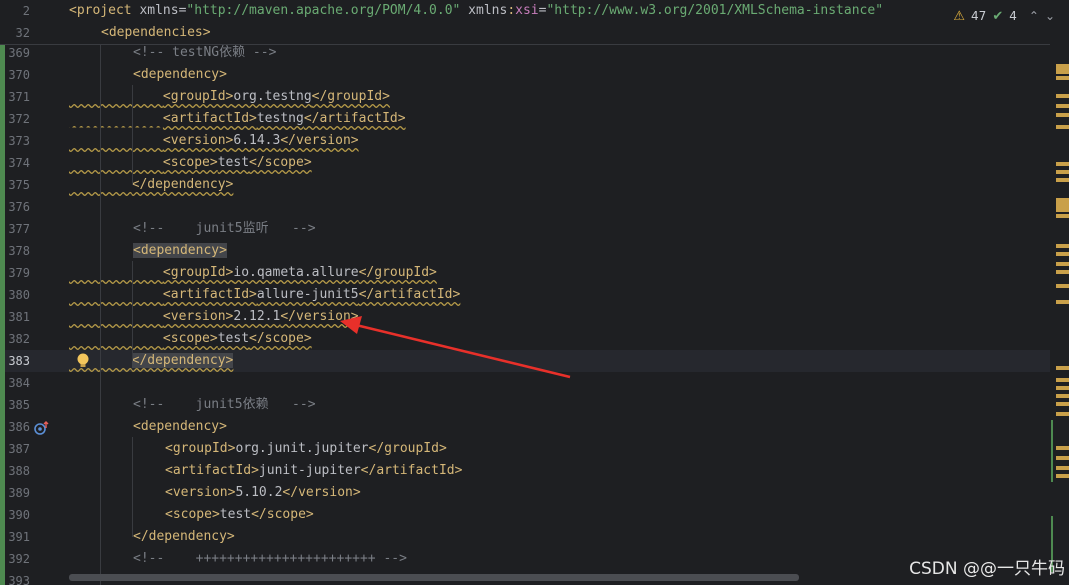 Image resolution: width=1069 pixels, height=585 pixels. What do you see at coordinates (525, 53) in the screenshot?
I see `code-line: 369 <!-- testNG依赖 -->` at bounding box center [525, 53].